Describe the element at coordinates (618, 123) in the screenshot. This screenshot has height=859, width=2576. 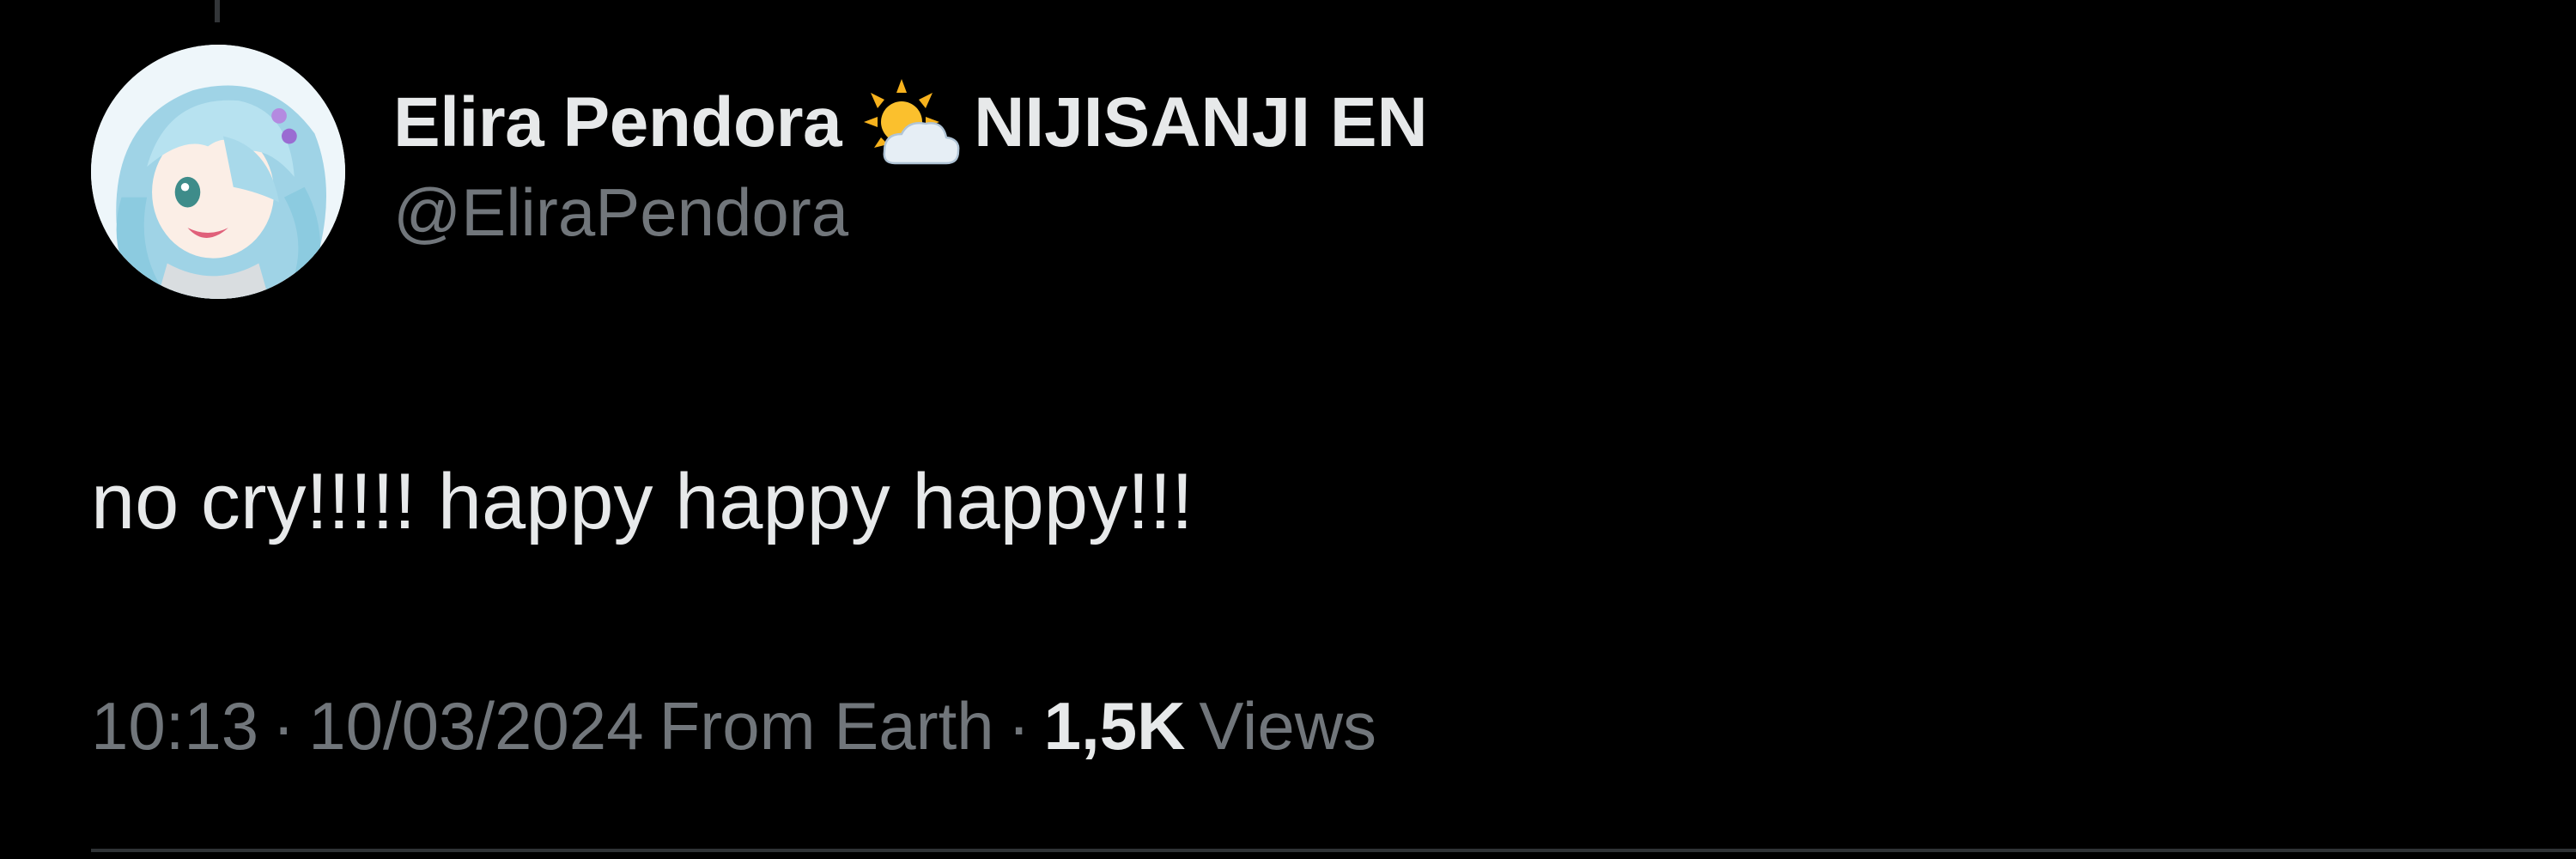
I see `author-display-name: Elira Pendora` at that location.